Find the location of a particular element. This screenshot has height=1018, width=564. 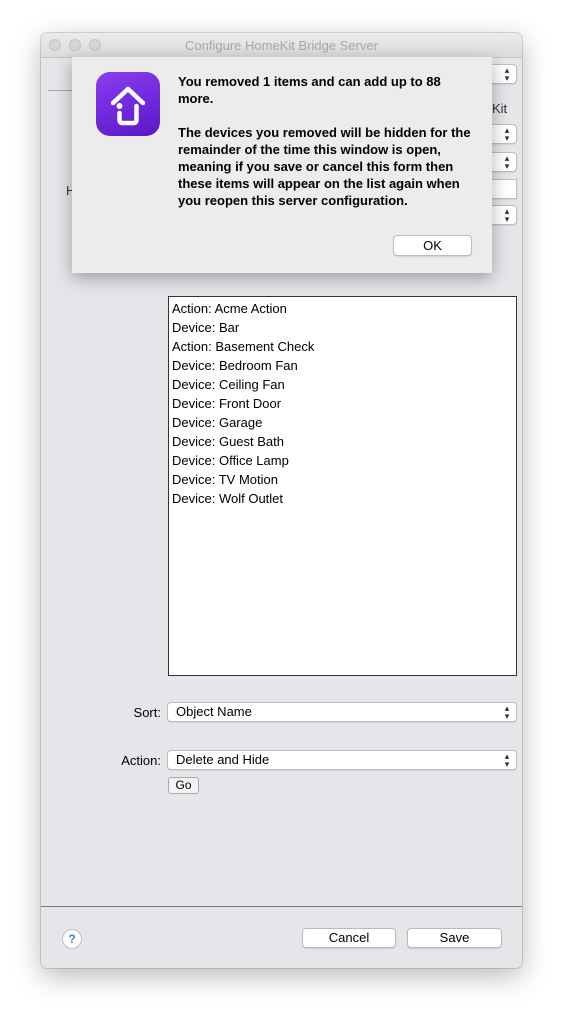

house-icon is located at coordinates (128, 106).